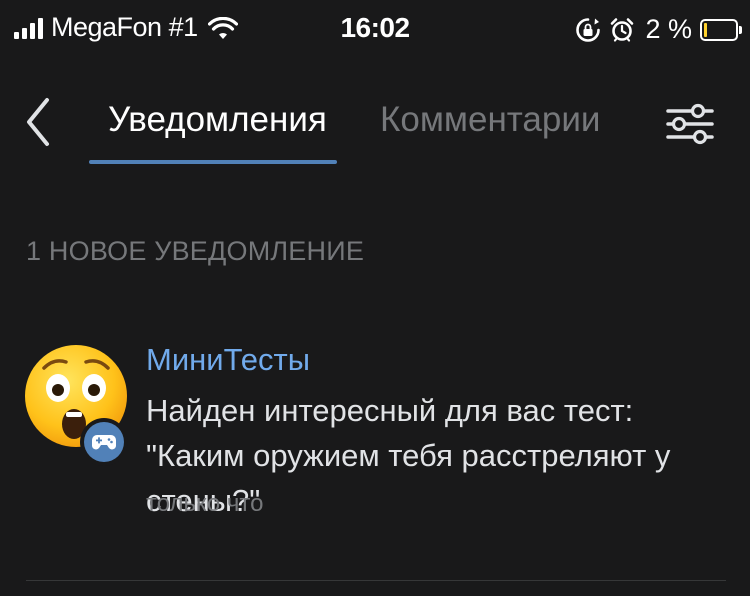  What do you see at coordinates (490, 120) in the screenshot?
I see `tab-comments: Комментарии` at bounding box center [490, 120].